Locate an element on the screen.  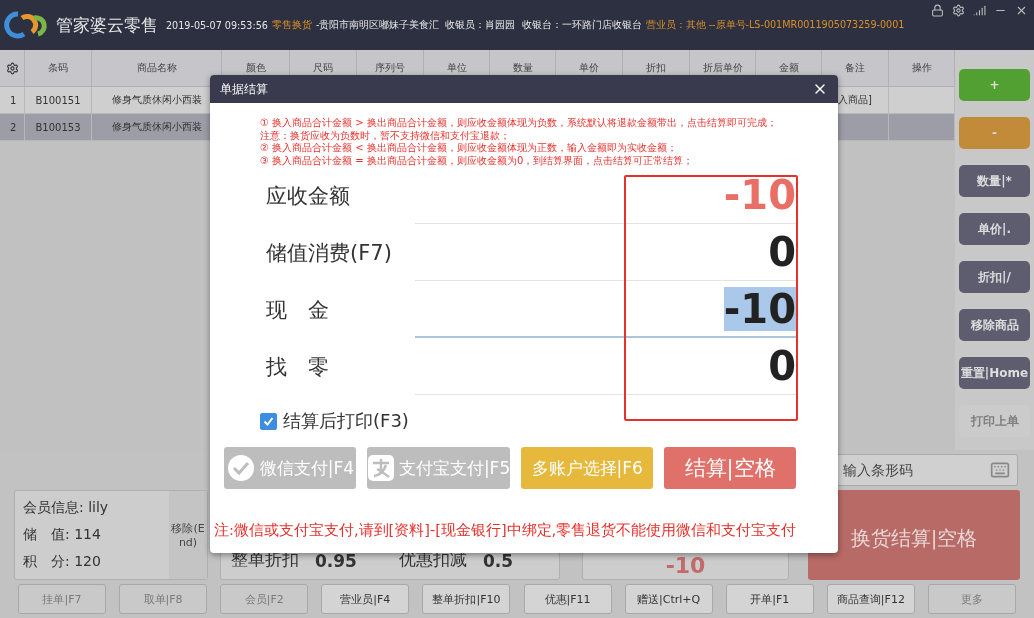
field-label: 应收金额 is located at coordinates (308, 196).